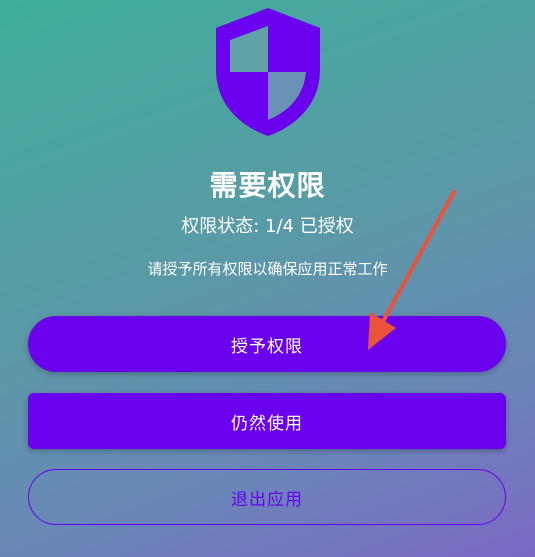  Describe the element at coordinates (267, 185) in the screenshot. I see `page-title: 需要权限` at that location.